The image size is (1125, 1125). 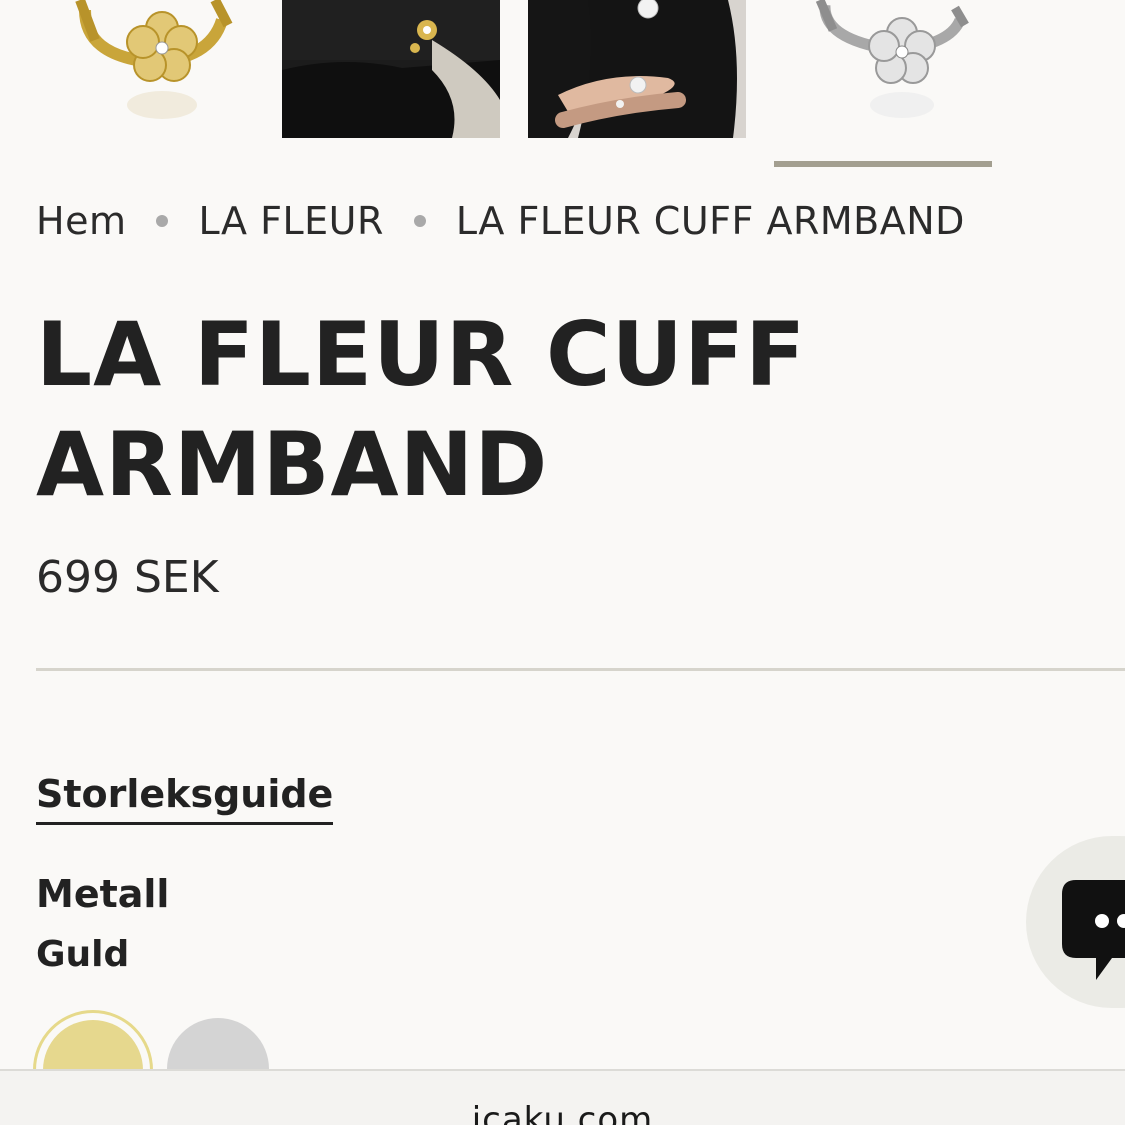 What do you see at coordinates (290, 221) in the screenshot?
I see `breadcrumb-collection: LA FLEUR` at bounding box center [290, 221].